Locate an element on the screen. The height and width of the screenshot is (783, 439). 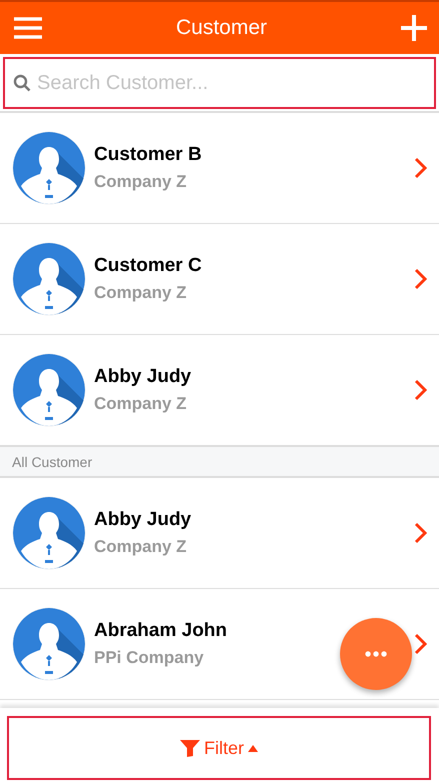
search-icon is located at coordinates (22, 83).